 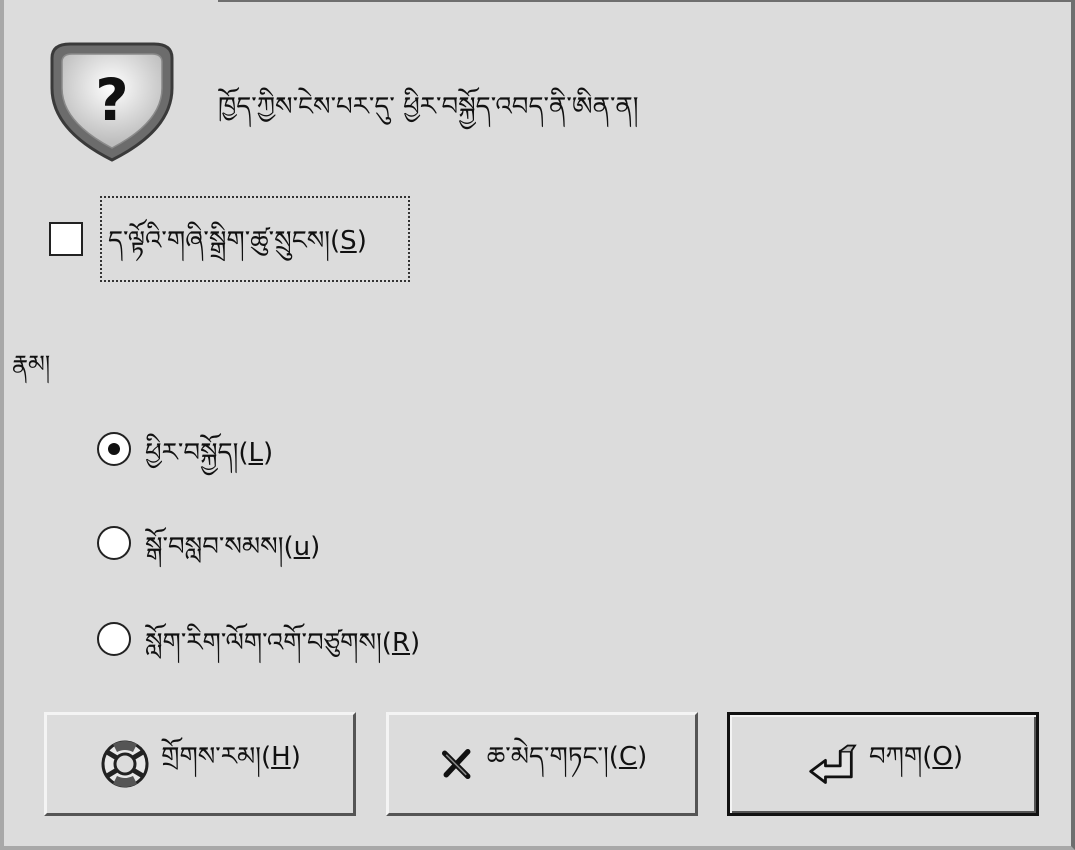 I want to click on radio-logout-button, so click(x=114, y=449).